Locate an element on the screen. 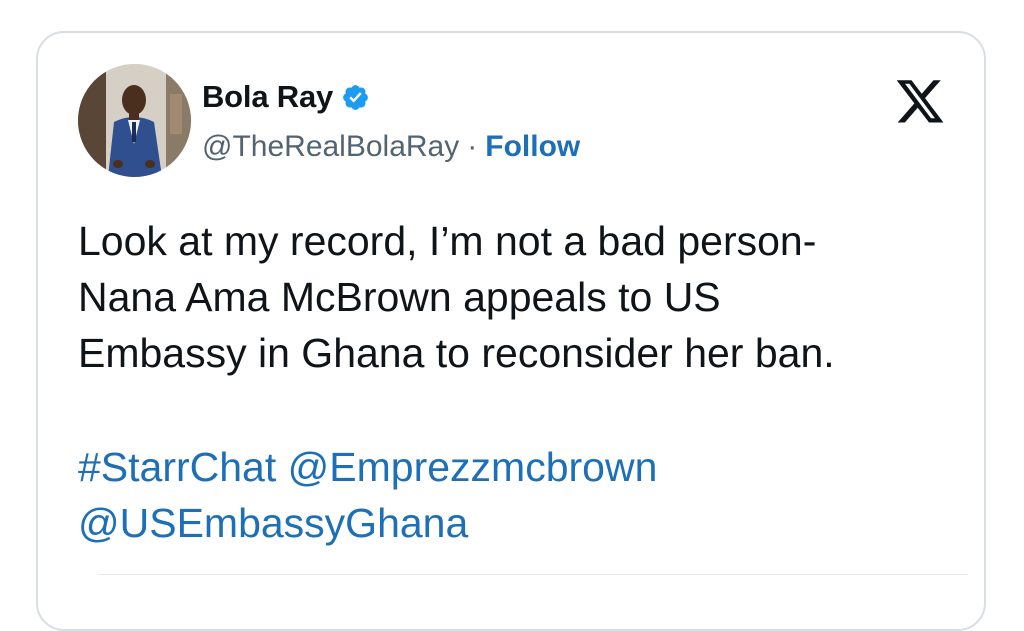 The width and height of the screenshot is (1024, 631). x-logo-icon is located at coordinates (920, 103).